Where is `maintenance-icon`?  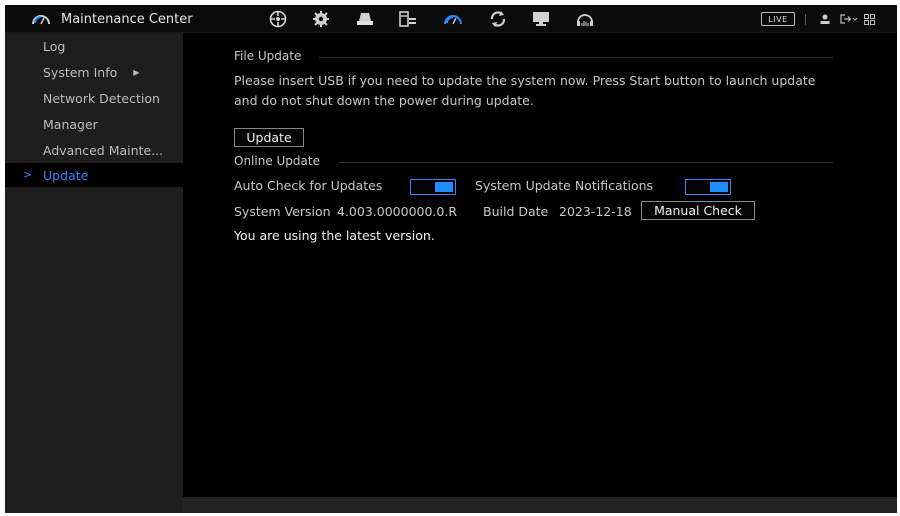
maintenance-icon is located at coordinates (453, 19).